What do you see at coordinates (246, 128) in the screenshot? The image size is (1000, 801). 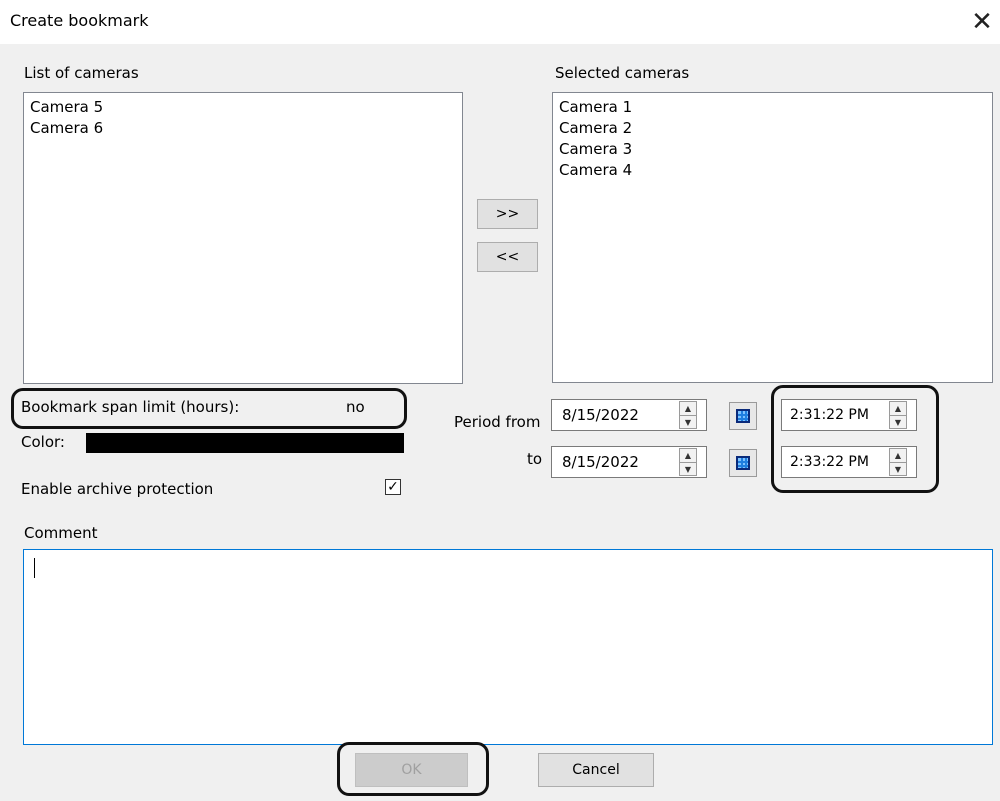 I see `list-item-camera-6: Camera 6` at bounding box center [246, 128].